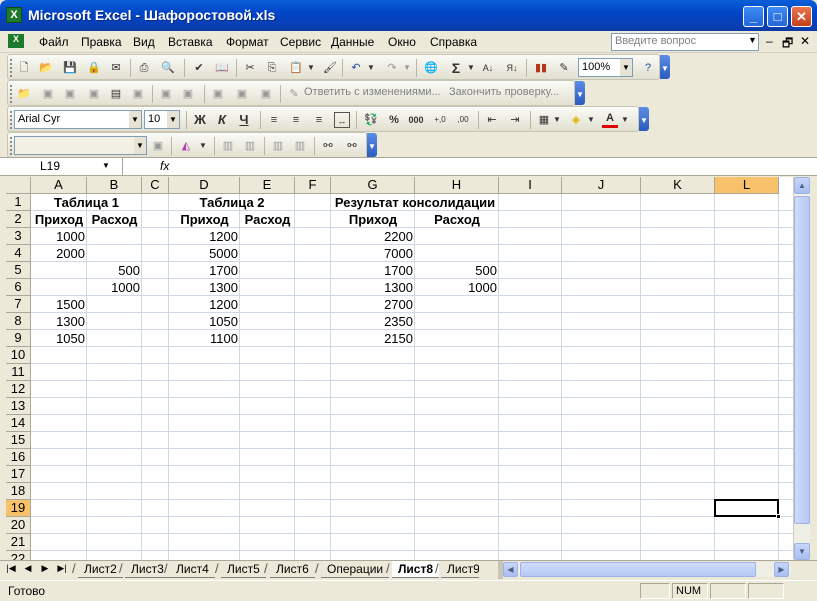 This screenshot has height=601, width=817. Describe the element at coordinates (496, 166) in the screenshot. I see `formula-input` at that location.